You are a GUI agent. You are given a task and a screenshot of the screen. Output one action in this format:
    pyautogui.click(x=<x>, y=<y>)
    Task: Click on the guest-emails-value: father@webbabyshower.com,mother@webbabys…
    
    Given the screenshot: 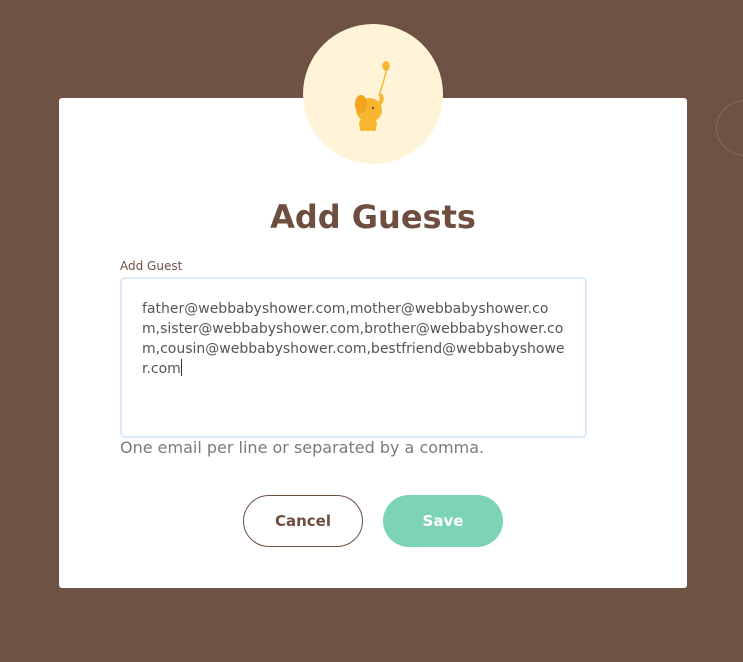 What is the action you would take?
    pyautogui.click(x=353, y=339)
    